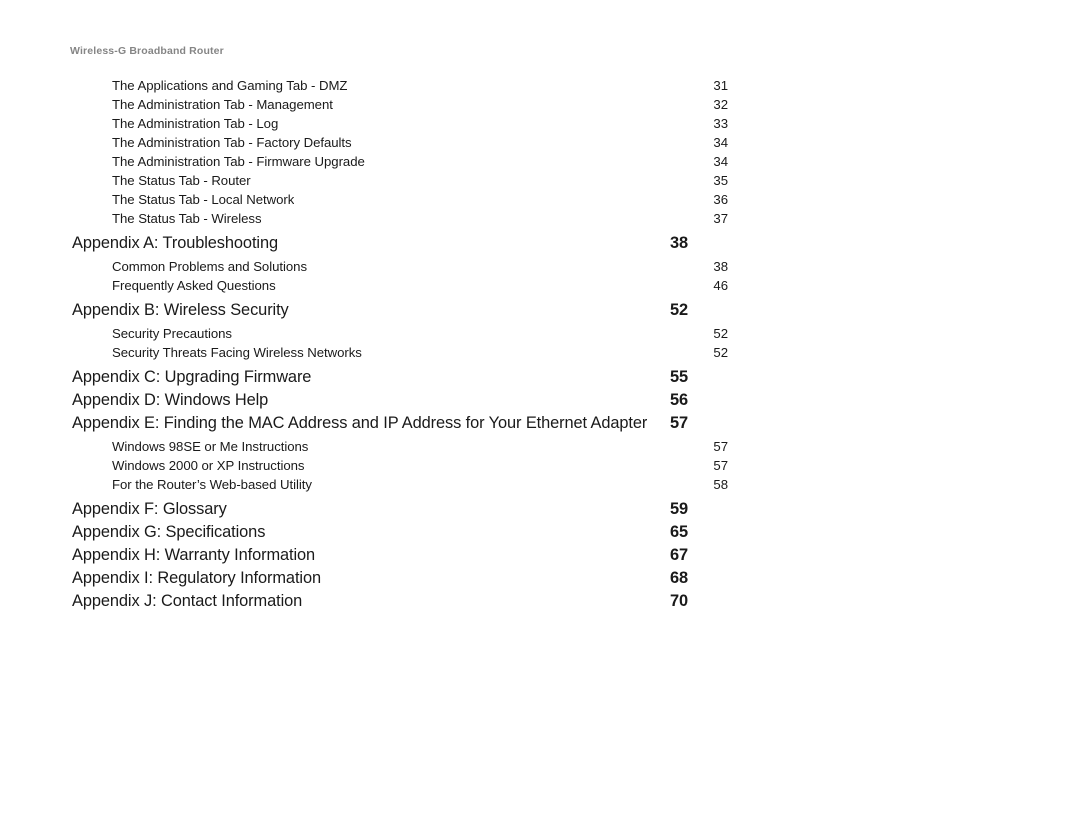 This screenshot has height=834, width=1080. I want to click on toc-entry-page-number: 37, so click(720, 218).